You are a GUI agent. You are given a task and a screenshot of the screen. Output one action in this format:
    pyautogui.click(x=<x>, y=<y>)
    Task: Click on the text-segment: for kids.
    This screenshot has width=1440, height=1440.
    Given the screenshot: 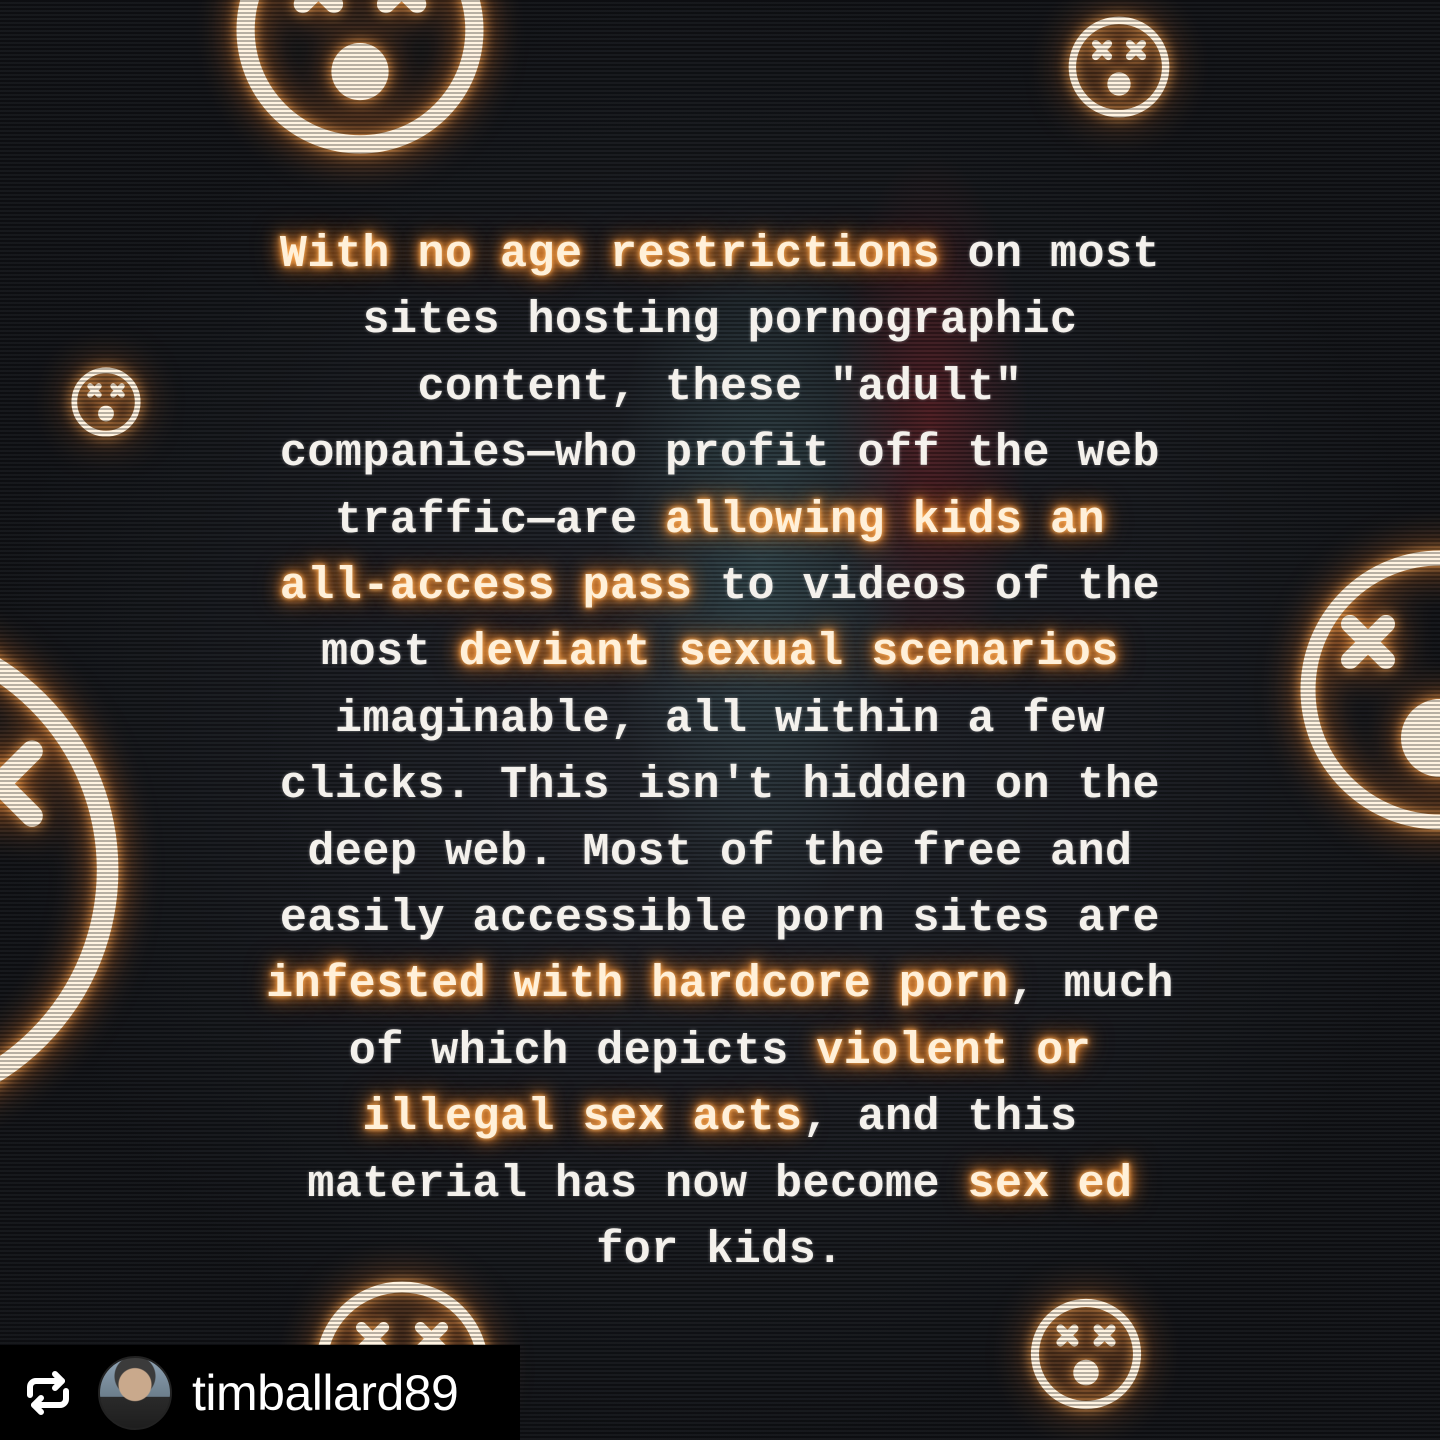 What is the action you would take?
    pyautogui.click(x=720, y=1251)
    